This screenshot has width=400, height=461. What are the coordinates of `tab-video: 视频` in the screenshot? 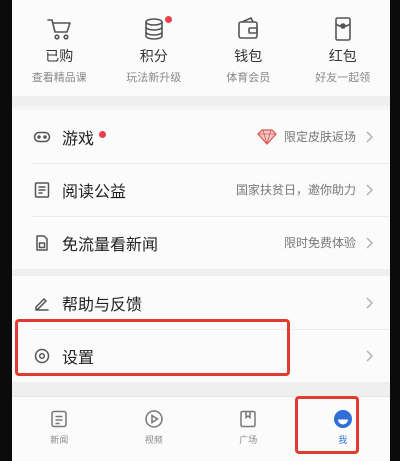 It's located at (154, 429).